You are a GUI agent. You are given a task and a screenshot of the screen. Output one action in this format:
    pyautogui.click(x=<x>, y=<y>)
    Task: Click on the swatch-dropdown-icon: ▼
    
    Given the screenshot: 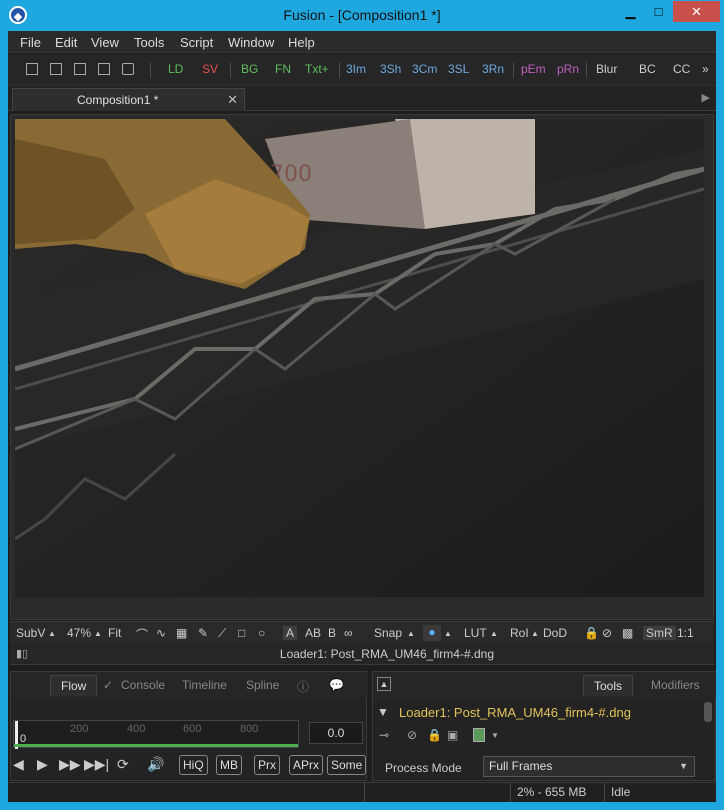 What is the action you would take?
    pyautogui.click(x=495, y=735)
    